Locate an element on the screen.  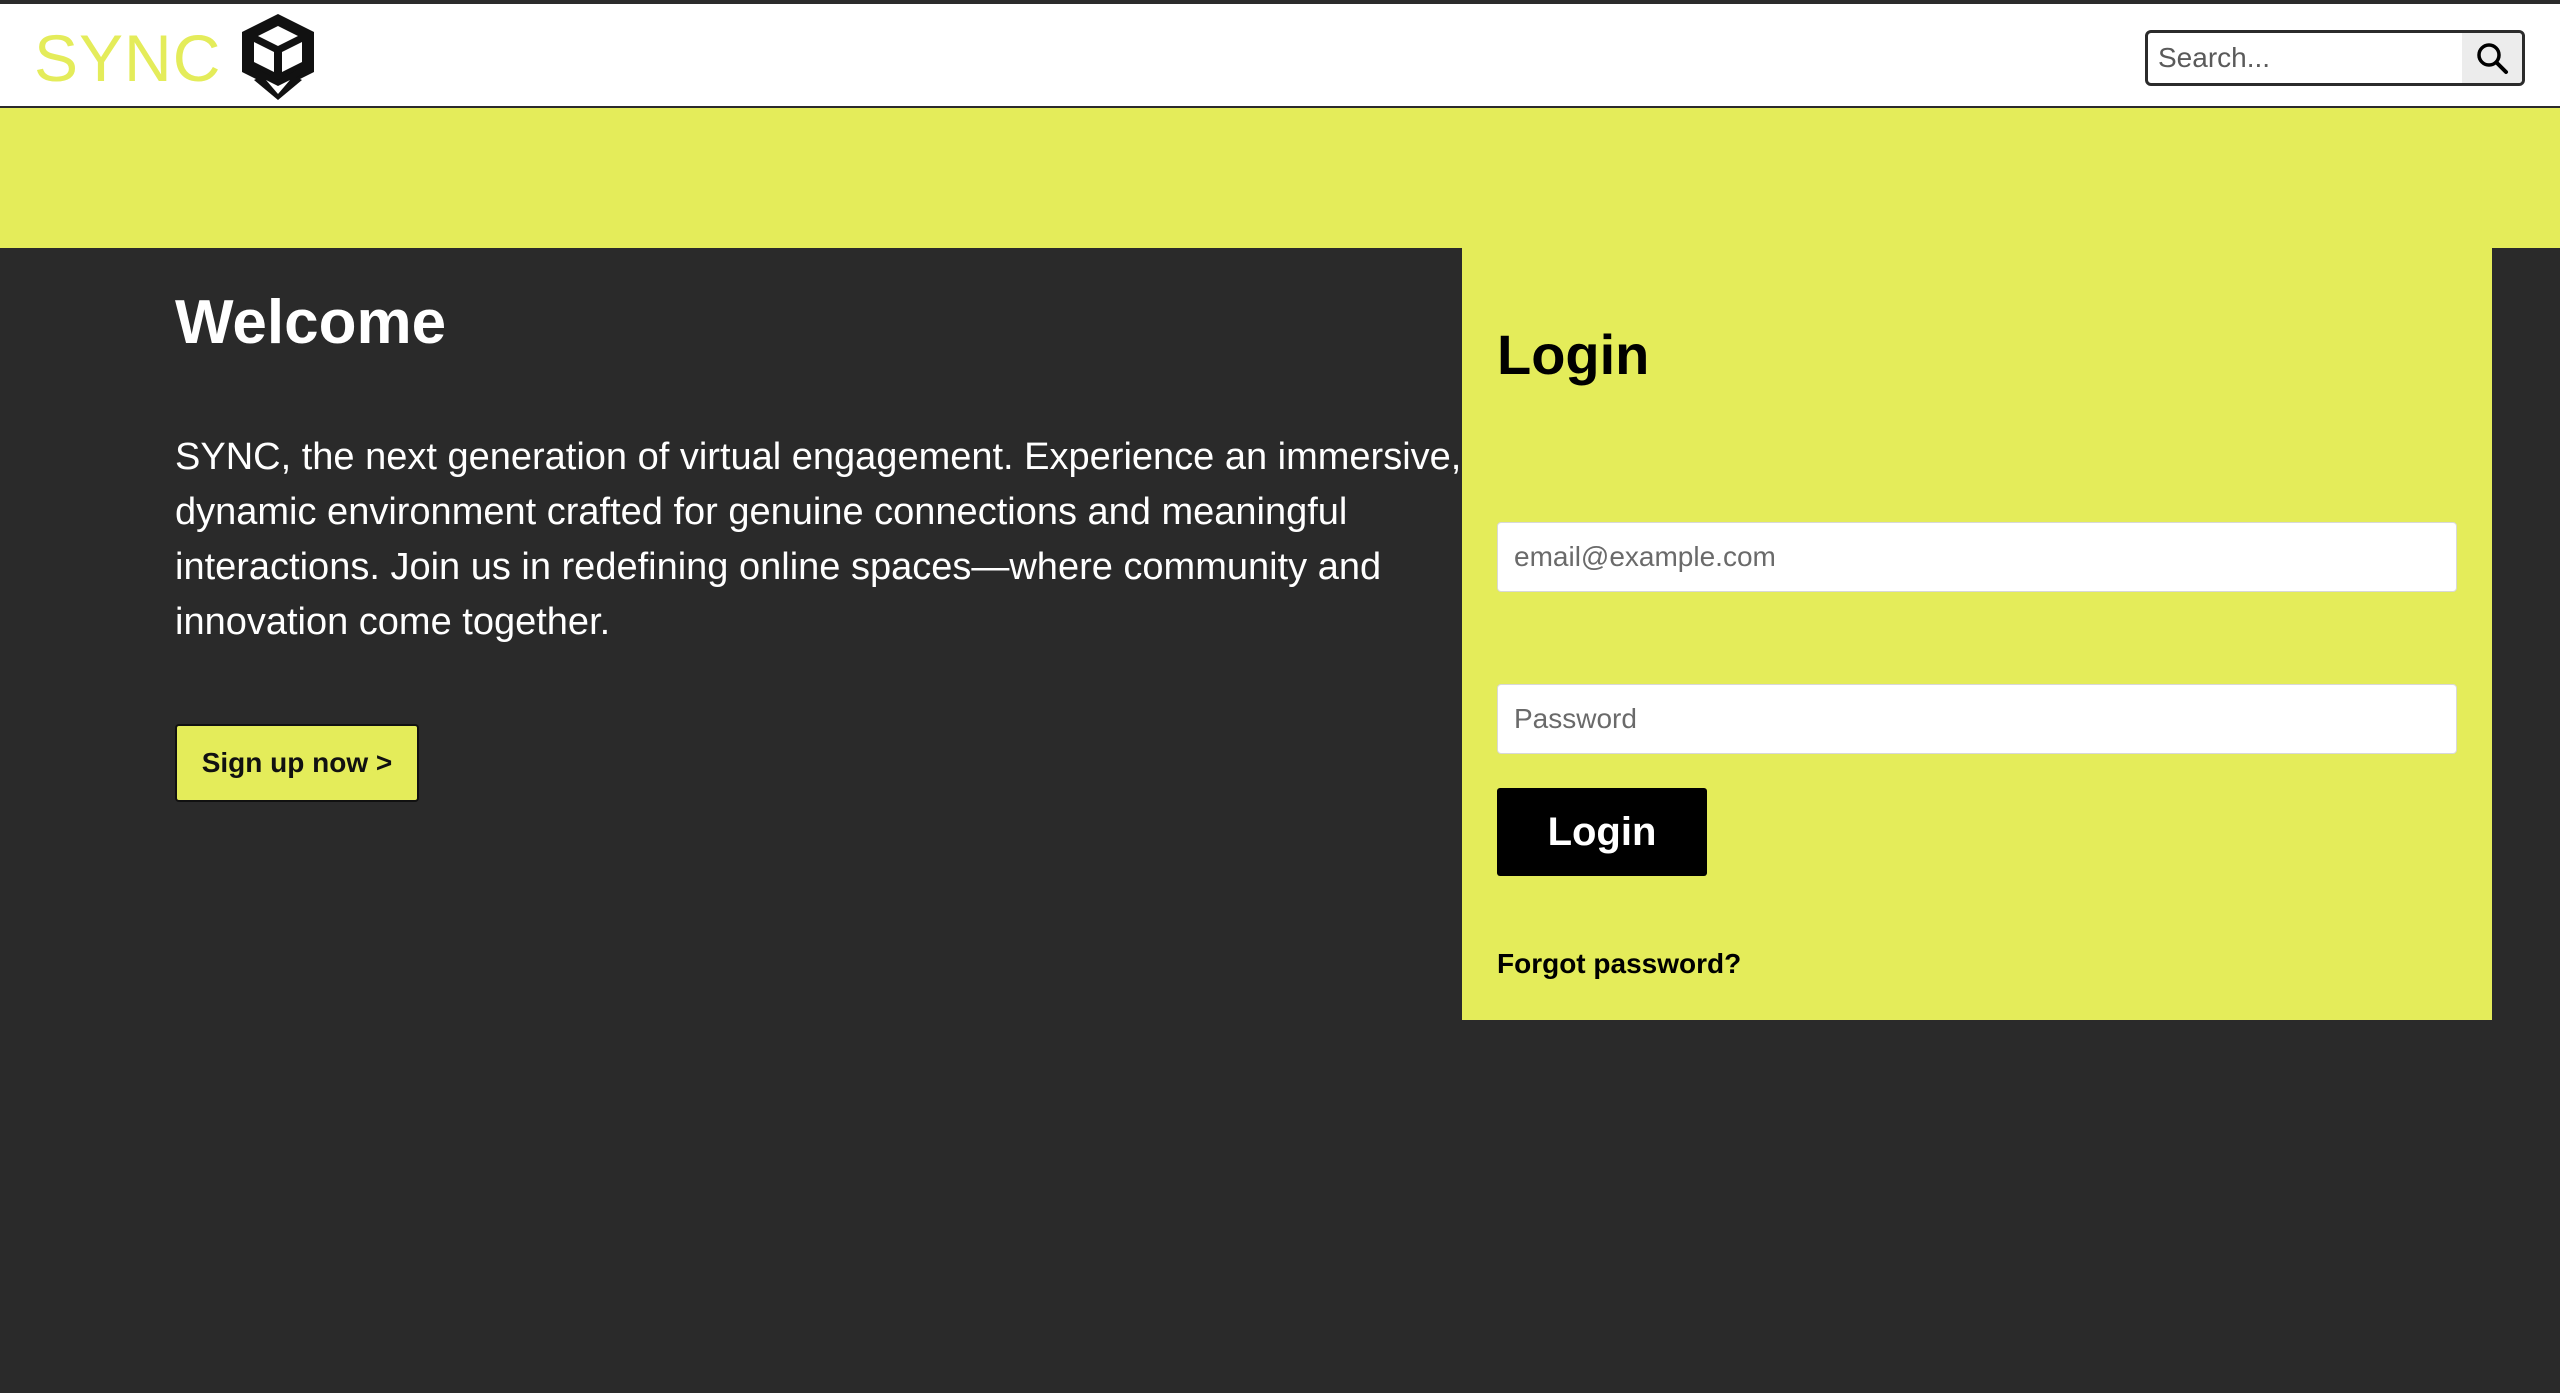
login-button: Login is located at coordinates (1602, 832).